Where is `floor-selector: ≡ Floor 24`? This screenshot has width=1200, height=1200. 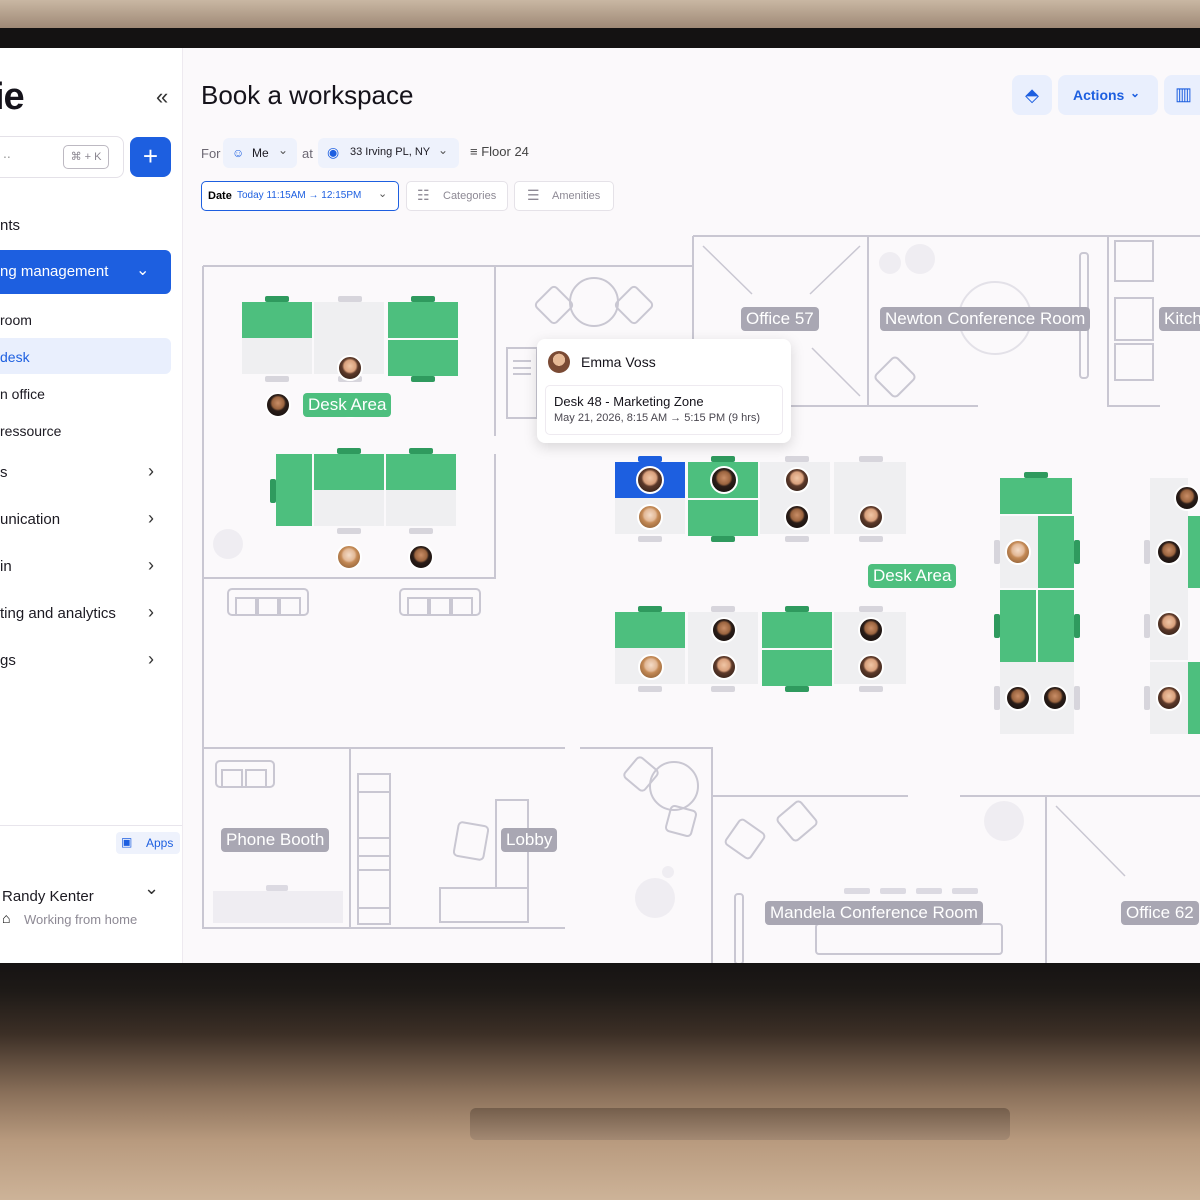 floor-selector: ≡ Floor 24 is located at coordinates (499, 151).